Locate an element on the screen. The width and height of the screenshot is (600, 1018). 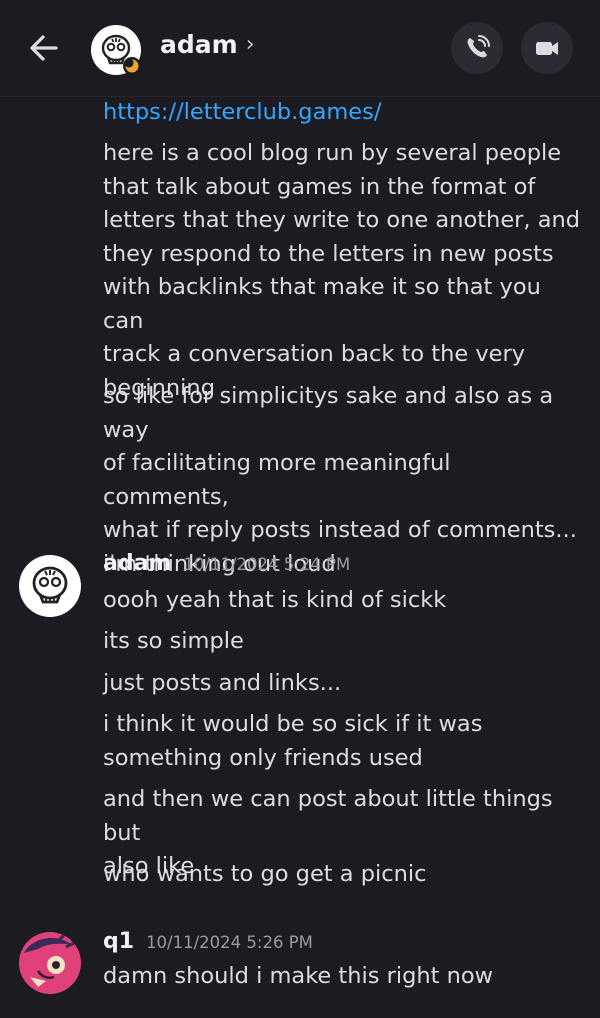
message-header: q1 10/11/2024 5:26 PM is located at coordinates (208, 941).